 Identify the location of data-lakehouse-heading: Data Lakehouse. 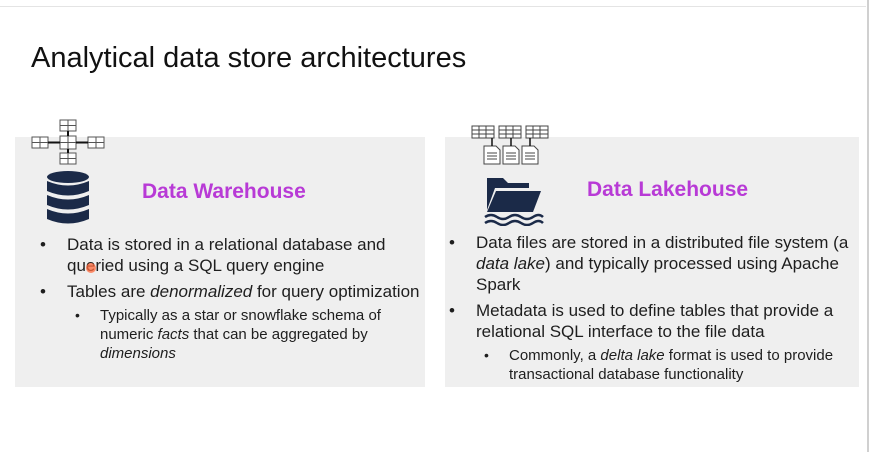
(668, 189).